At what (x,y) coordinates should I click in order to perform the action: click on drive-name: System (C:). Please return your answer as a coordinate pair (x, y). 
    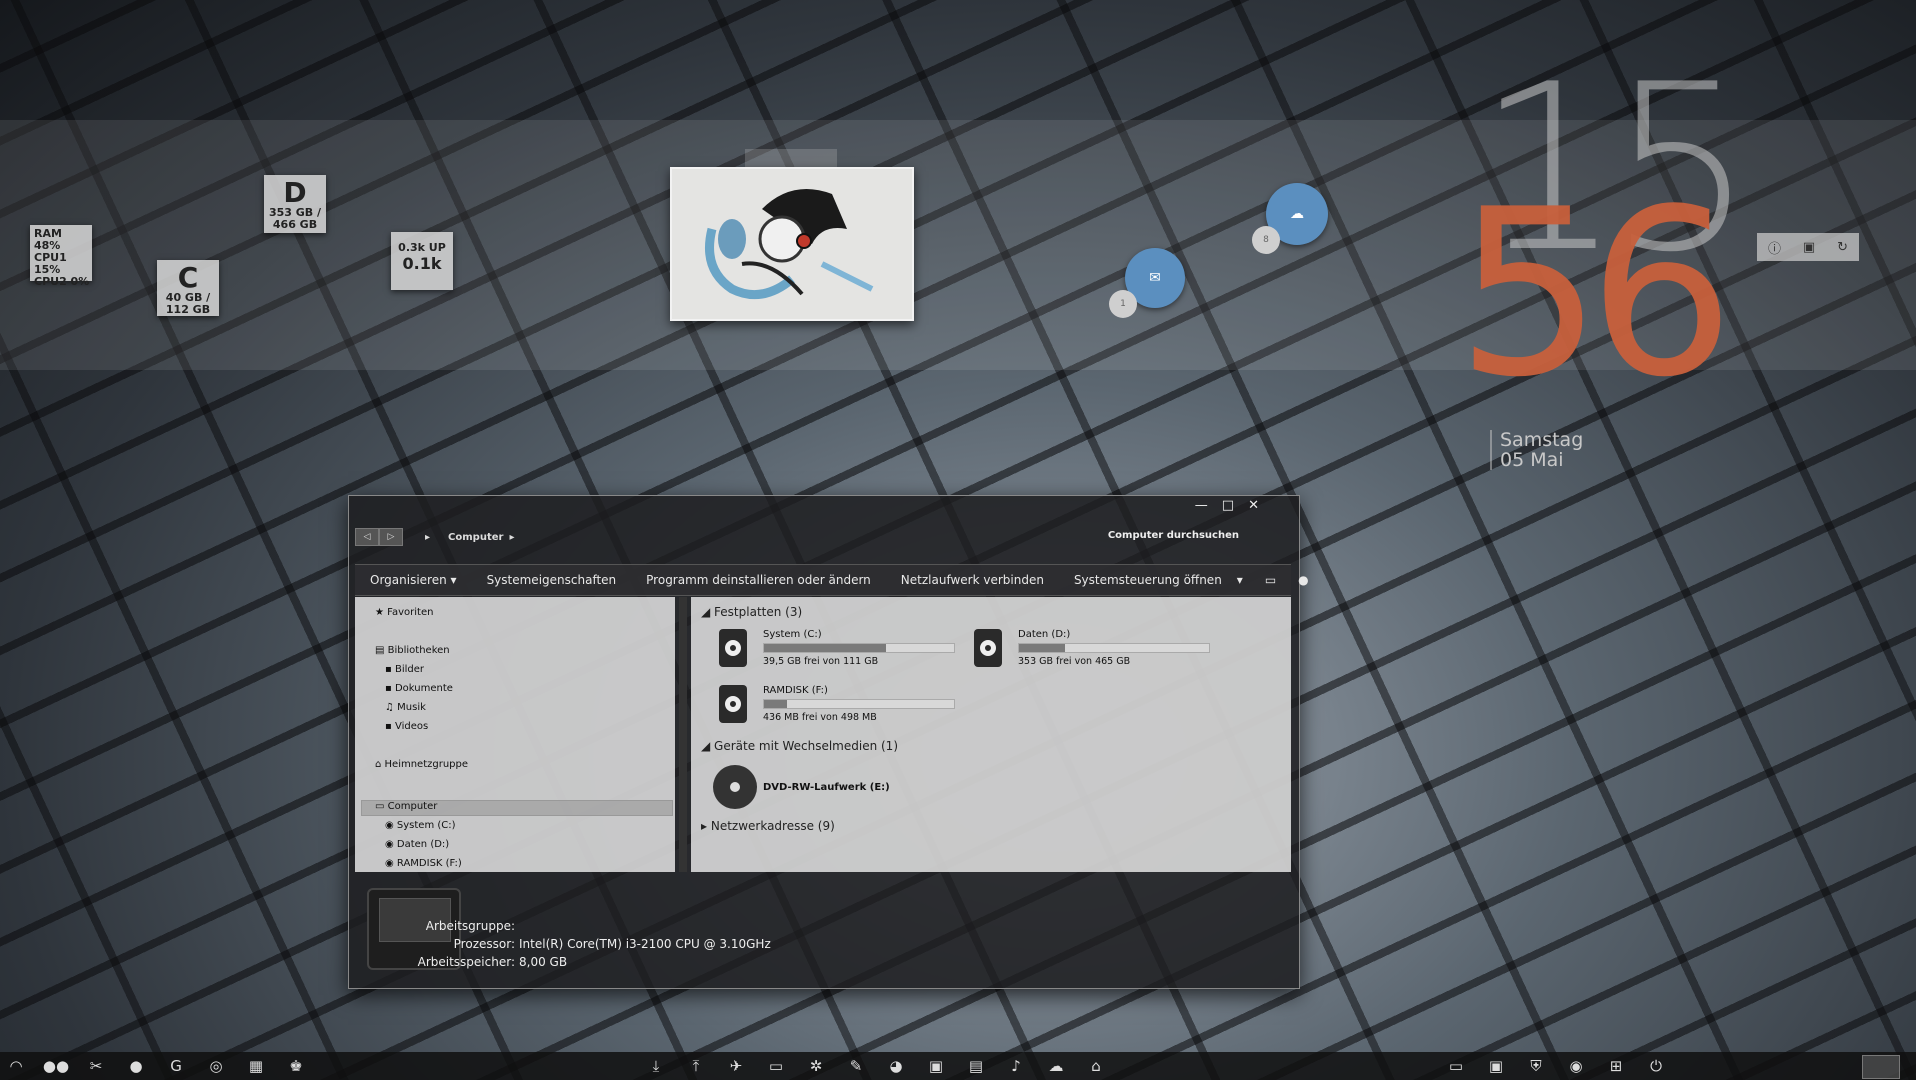
    Looking at the image, I should click on (792, 634).